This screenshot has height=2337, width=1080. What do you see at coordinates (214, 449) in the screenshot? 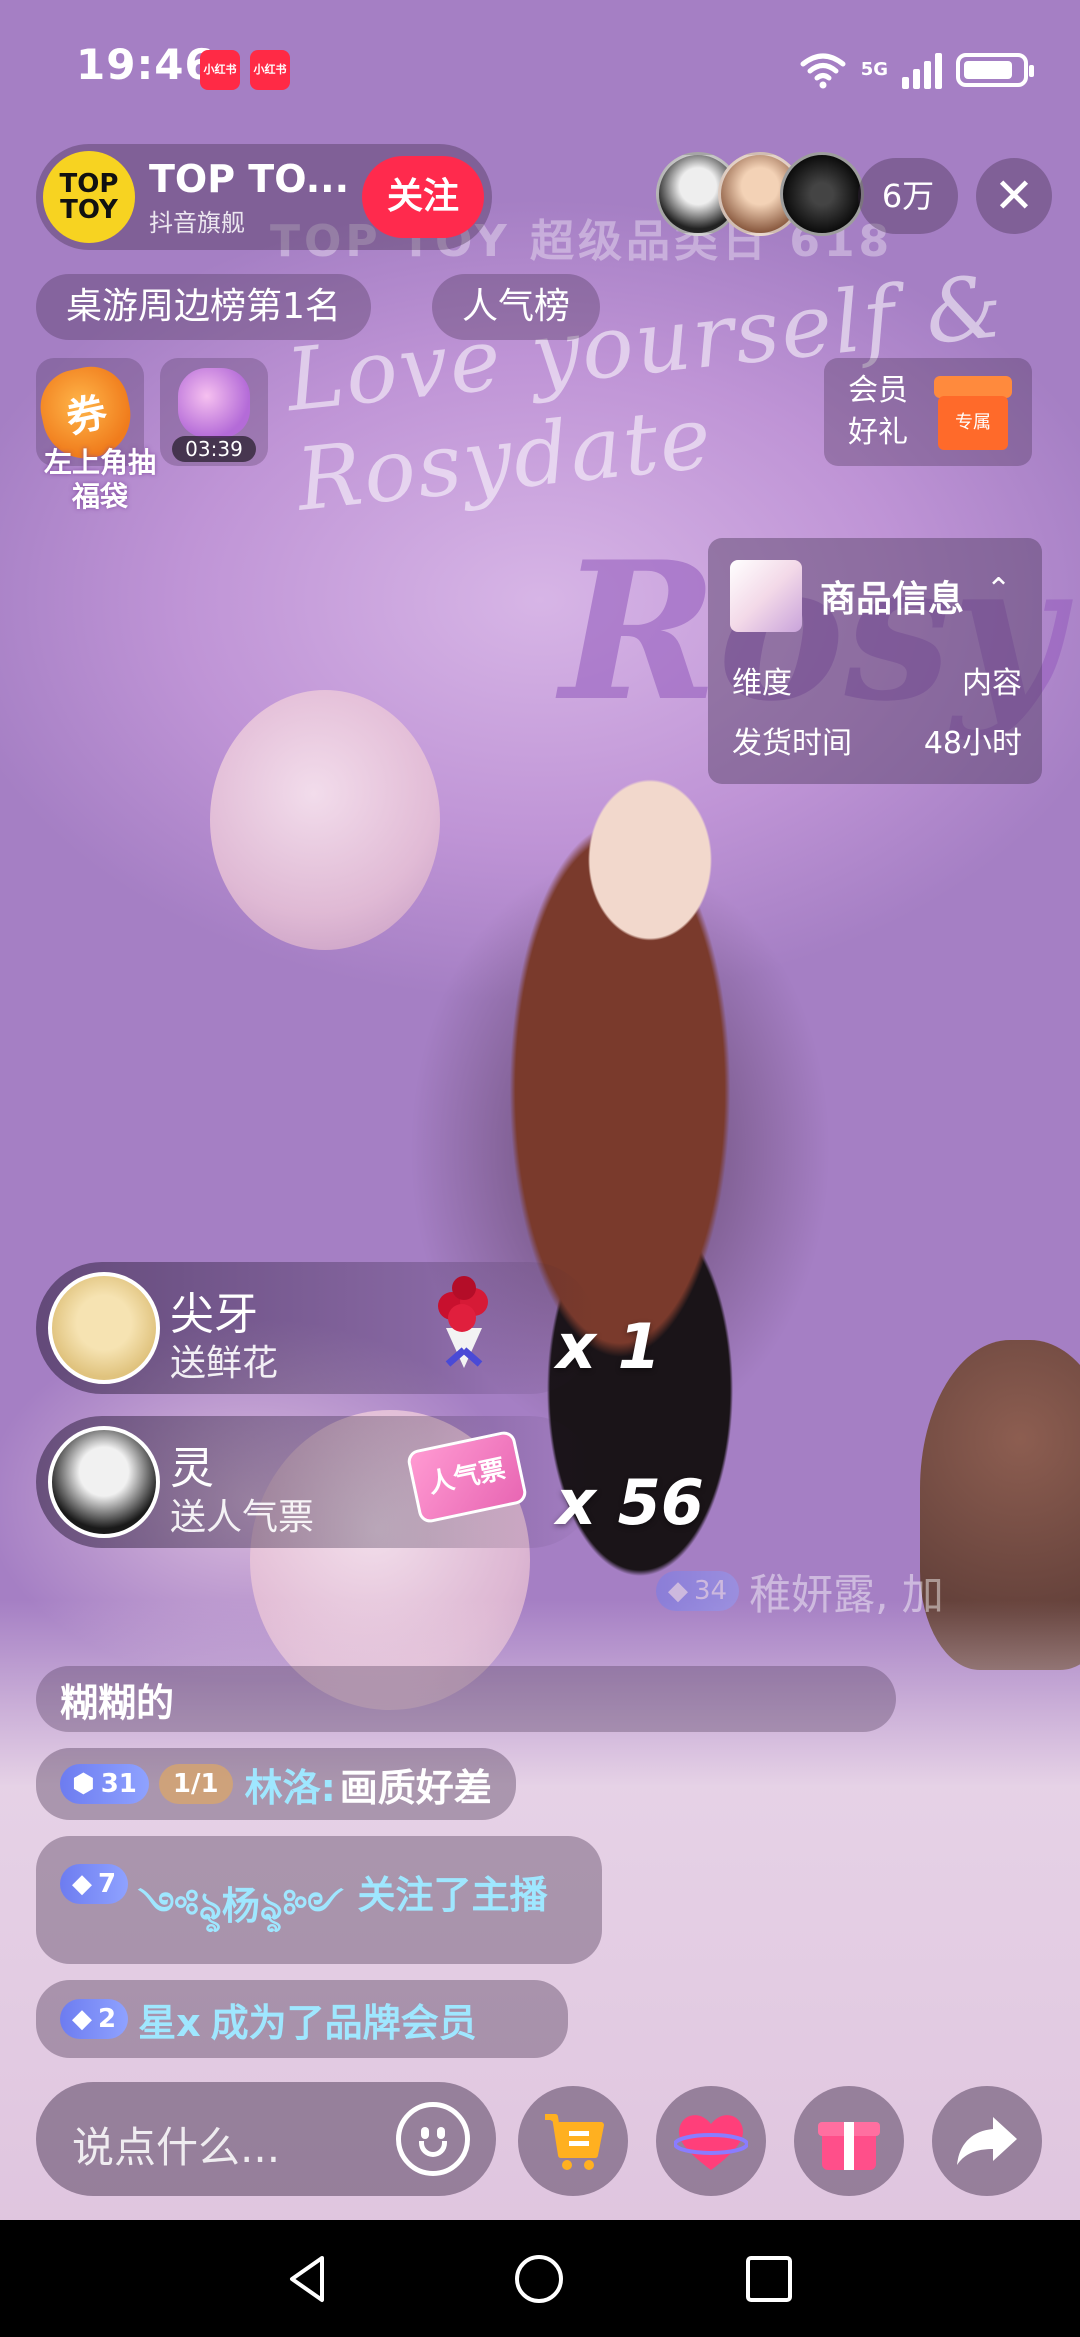
I see `gift-countdown: 03:39` at bounding box center [214, 449].